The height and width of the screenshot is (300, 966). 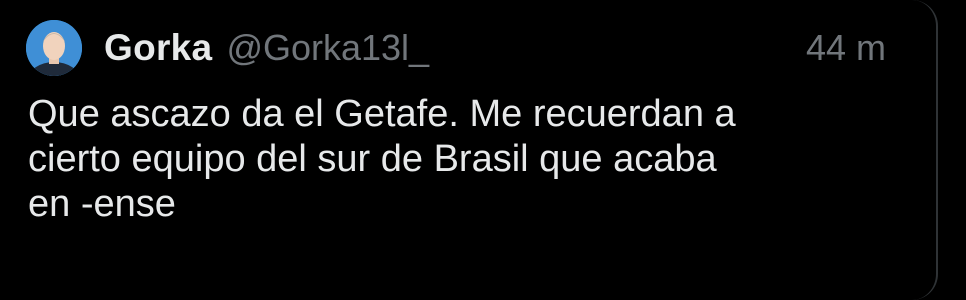 What do you see at coordinates (158, 48) in the screenshot?
I see `author-name: Gorka` at bounding box center [158, 48].